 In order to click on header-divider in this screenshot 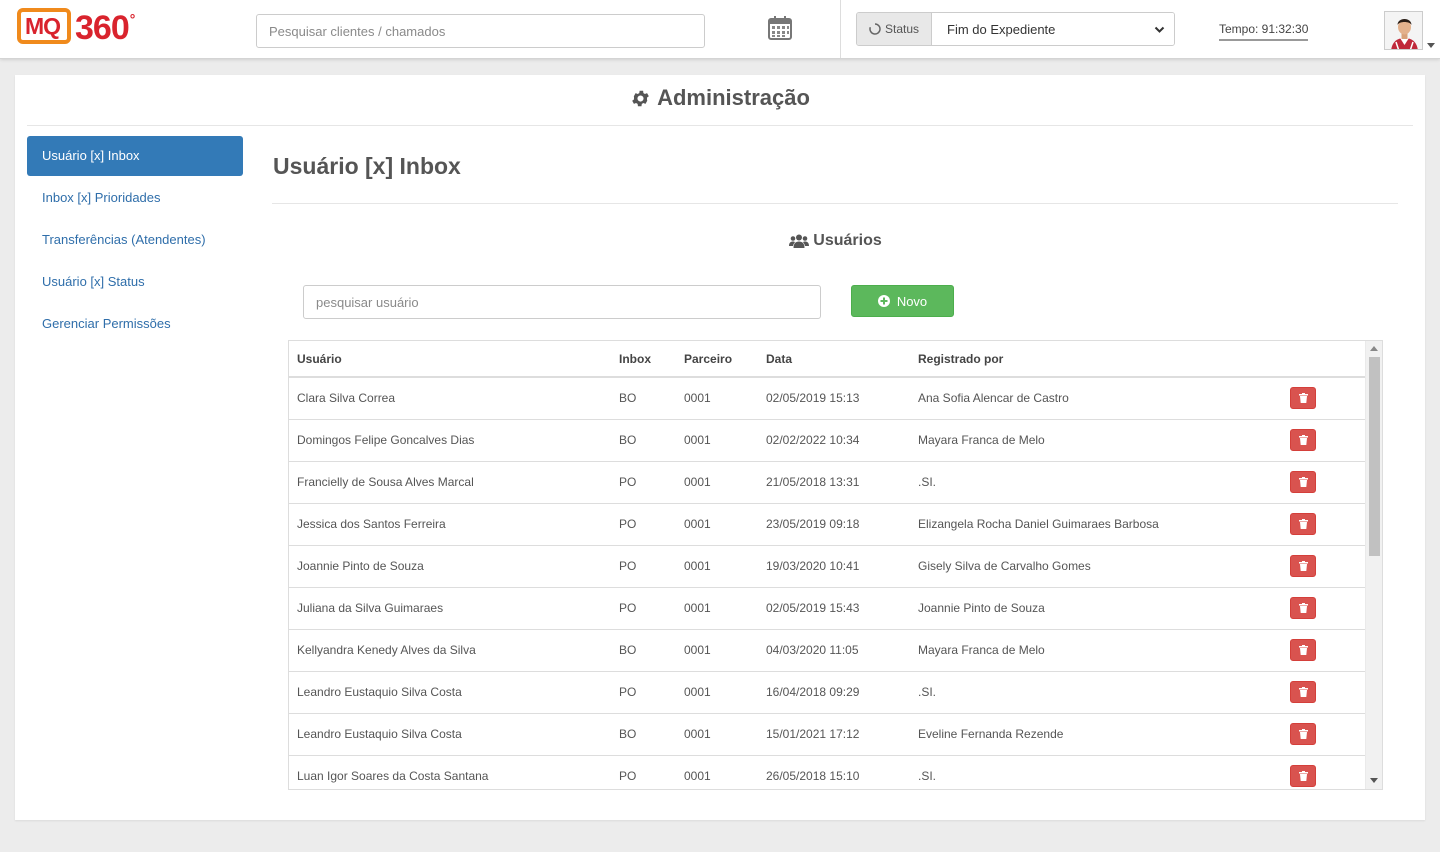, I will do `click(840, 29)`.